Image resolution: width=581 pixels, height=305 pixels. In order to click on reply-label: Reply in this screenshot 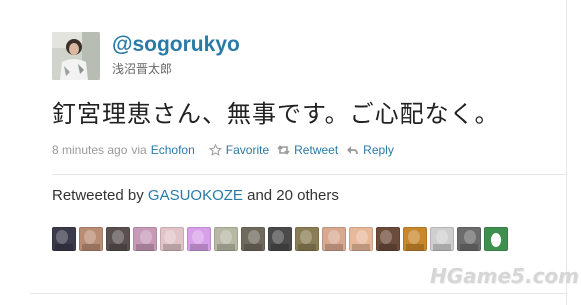, I will do `click(378, 150)`.